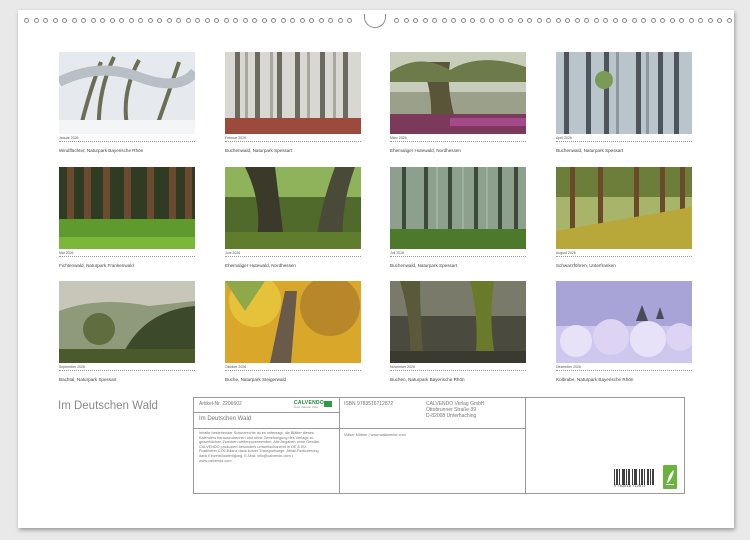 This screenshot has width=750, height=540. Describe the element at coordinates (605, 445) in the screenshot. I see `info-column-barcode: 9 783516 712872` at that location.